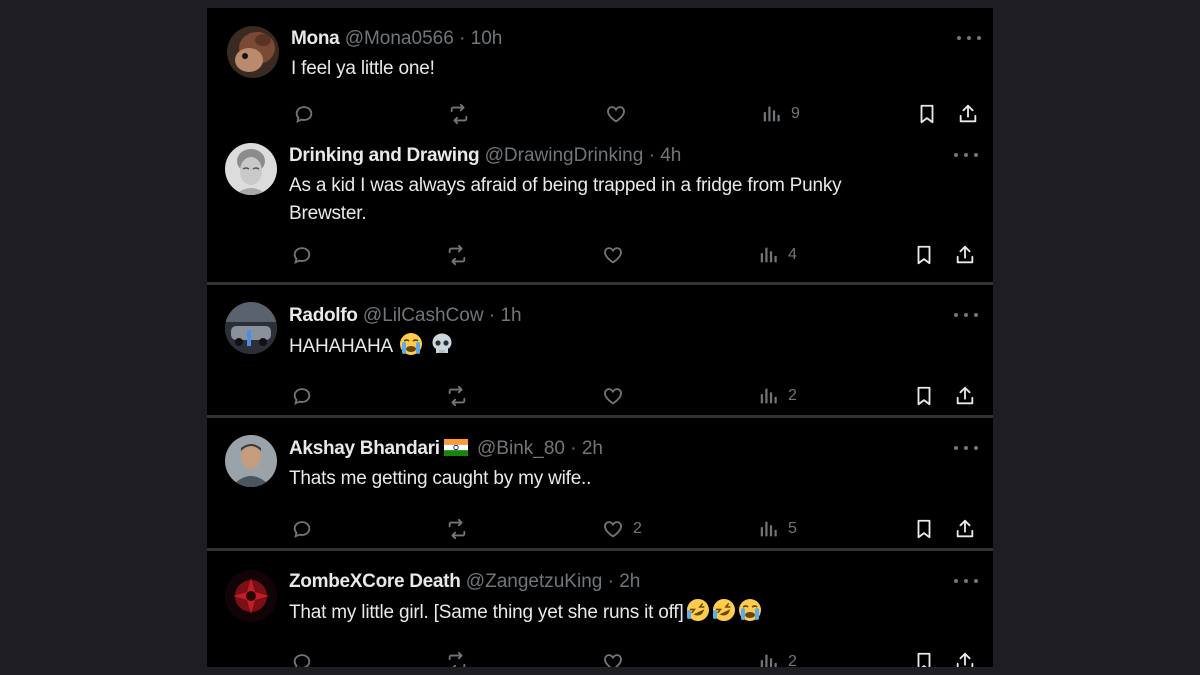  I want to click on author-name: Mona, so click(315, 38).